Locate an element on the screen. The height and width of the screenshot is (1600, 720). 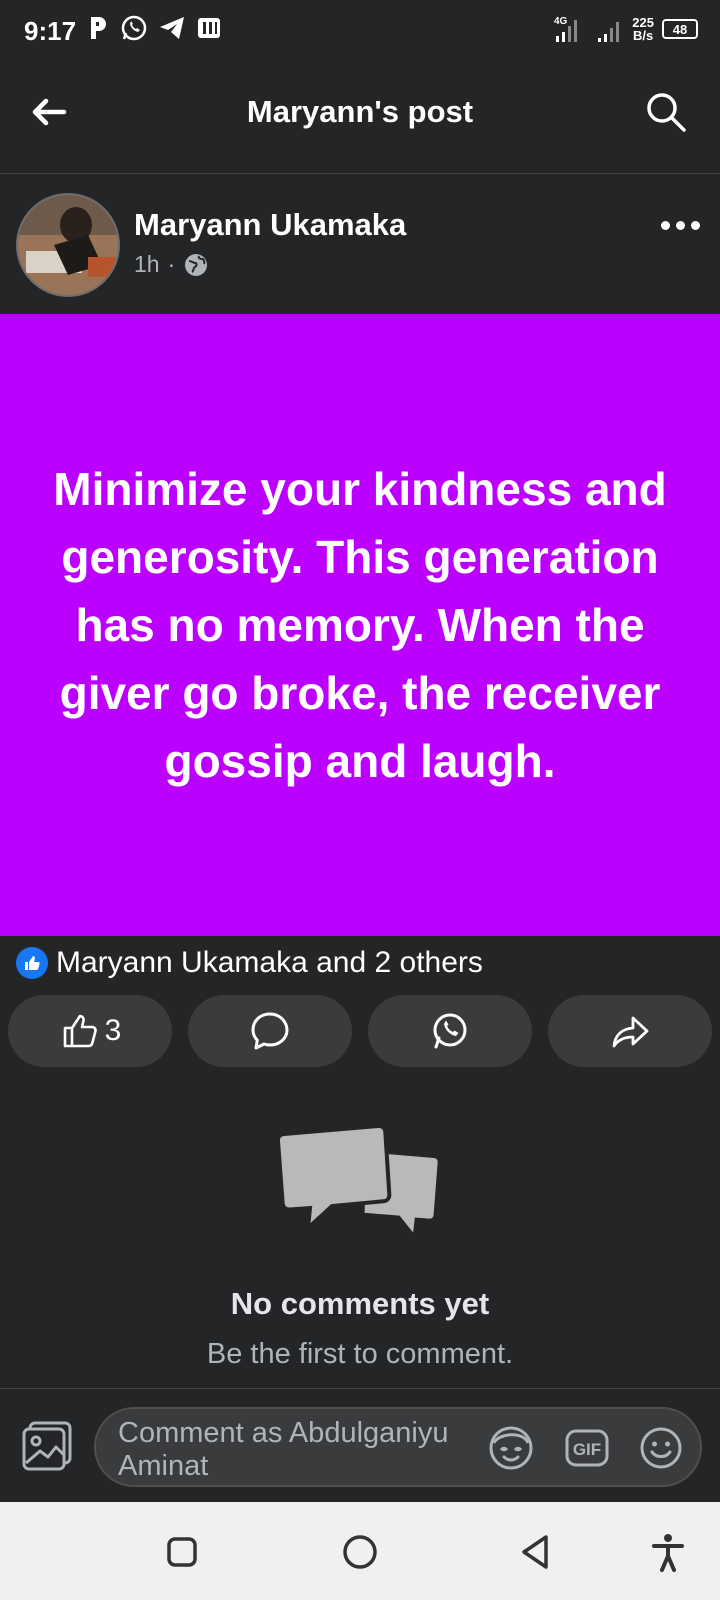
post-meta: 1h · is located at coordinates (171, 264).